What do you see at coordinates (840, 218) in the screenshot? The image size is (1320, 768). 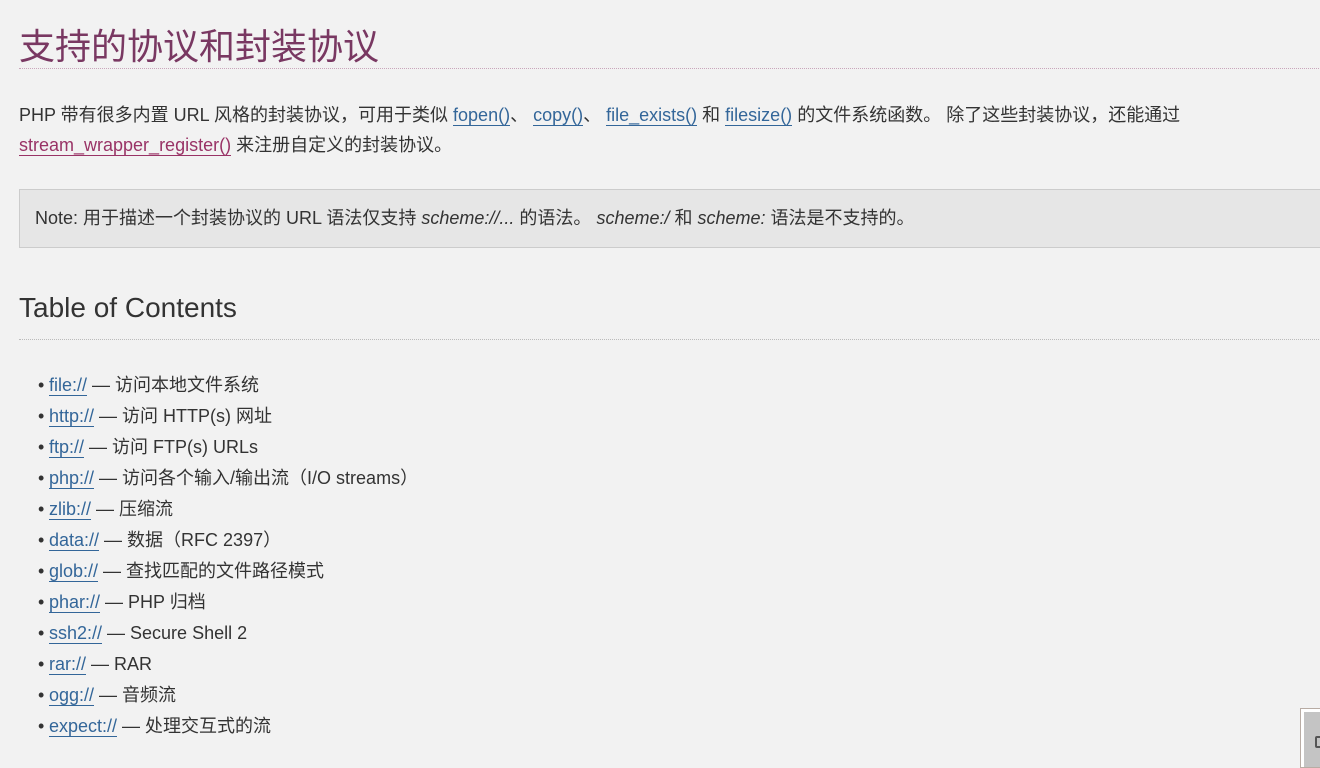 I see `note-text: 语法是不支持的。` at bounding box center [840, 218].